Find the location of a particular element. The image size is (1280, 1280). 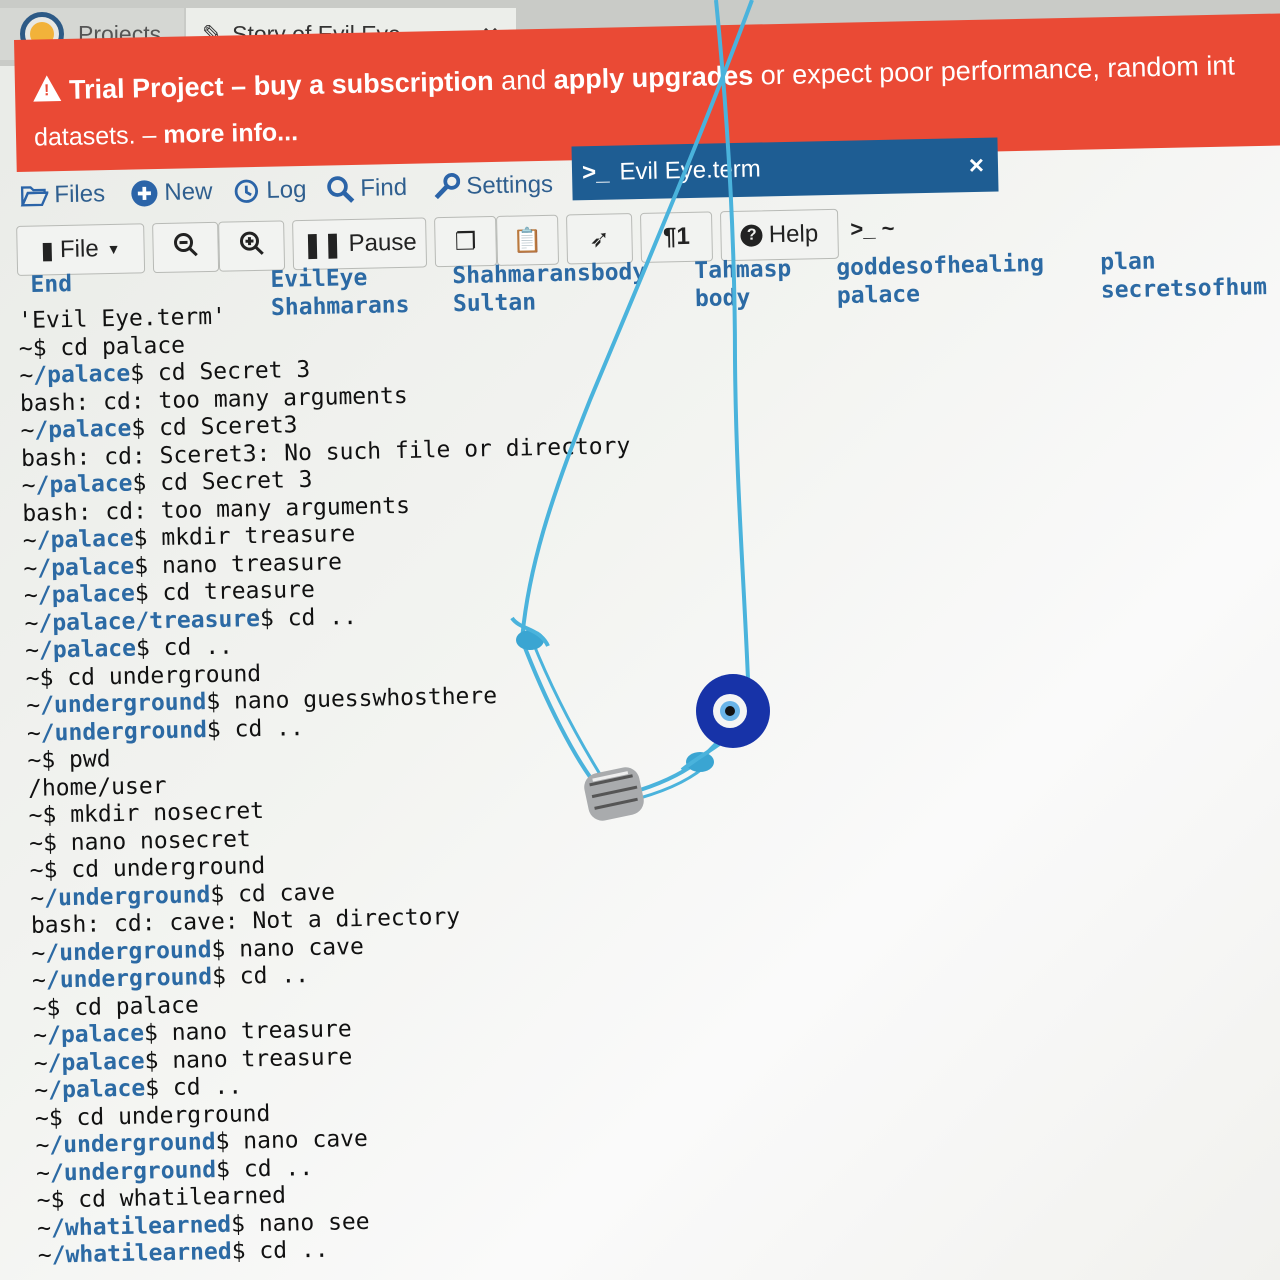

find-label: Find is located at coordinates (384, 187).